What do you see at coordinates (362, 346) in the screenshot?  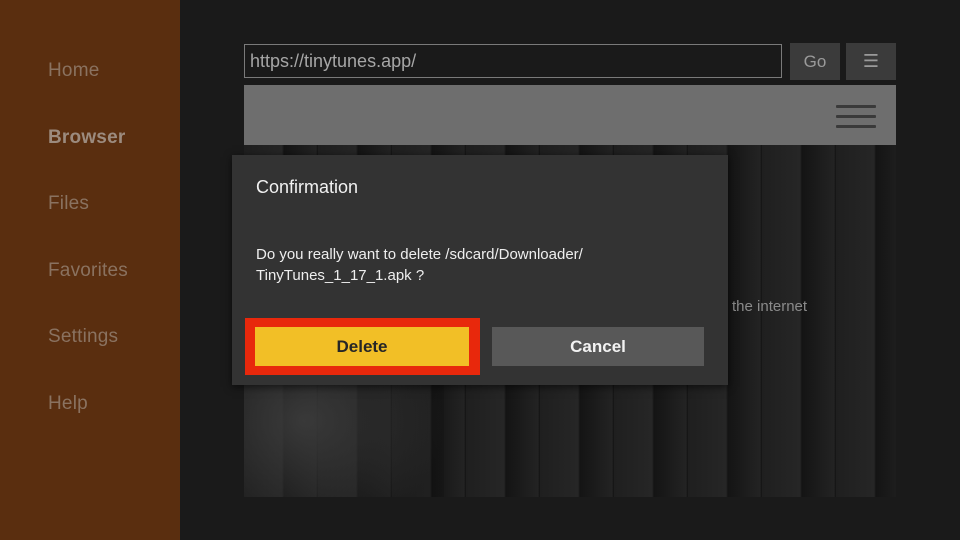 I see `delete-button: Delete` at bounding box center [362, 346].